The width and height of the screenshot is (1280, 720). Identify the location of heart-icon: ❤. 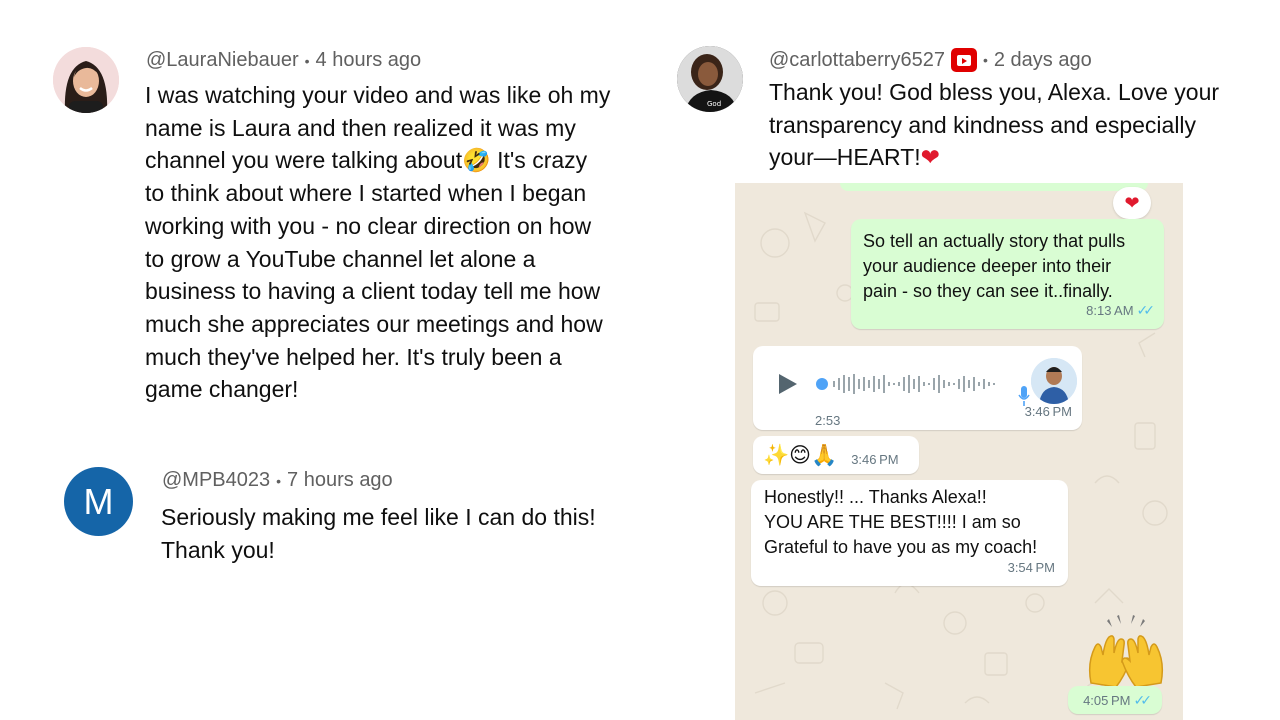
(930, 157).